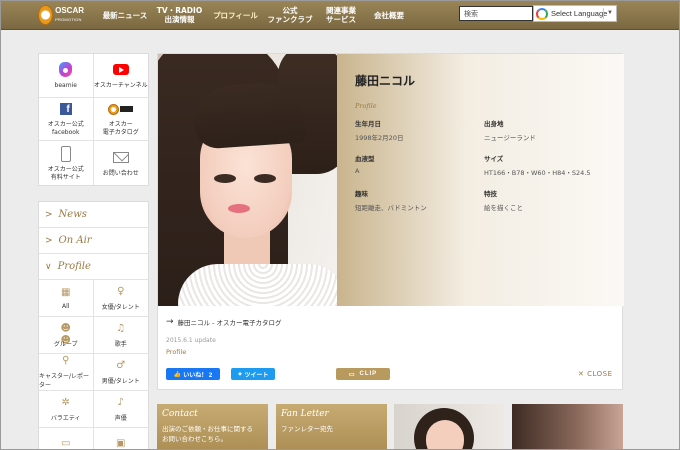  Describe the element at coordinates (66, 119) in the screenshot. I see `link-facebook: f オスカー公式 facebook` at that location.